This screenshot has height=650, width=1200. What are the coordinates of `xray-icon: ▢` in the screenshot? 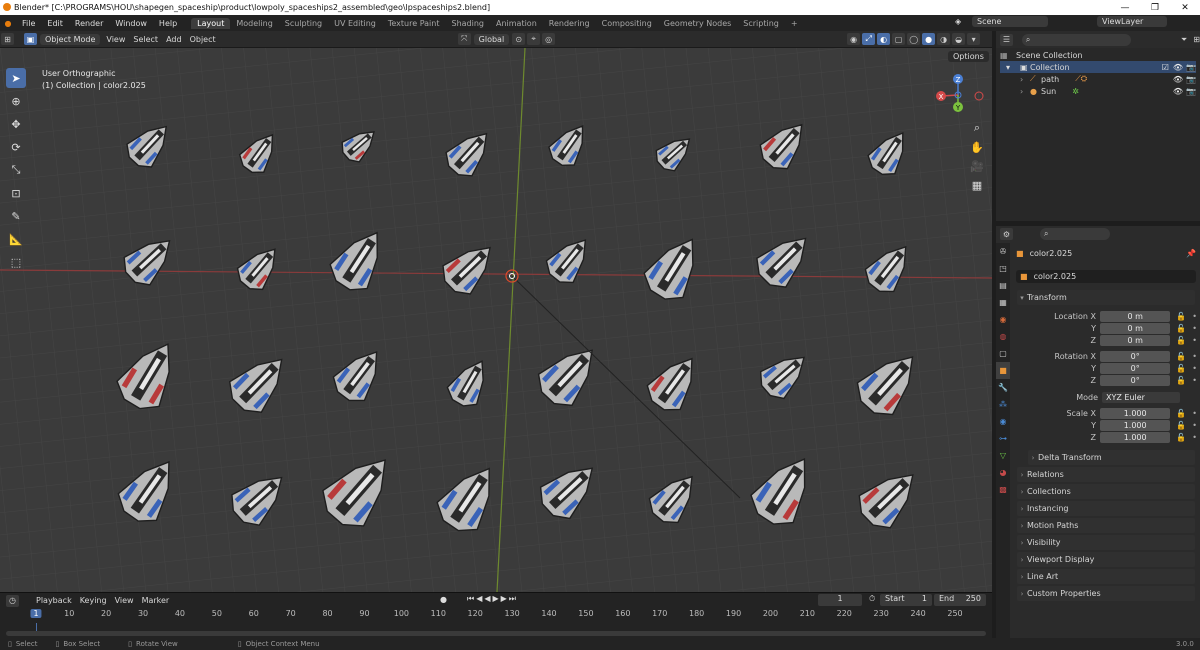 It's located at (899, 39).